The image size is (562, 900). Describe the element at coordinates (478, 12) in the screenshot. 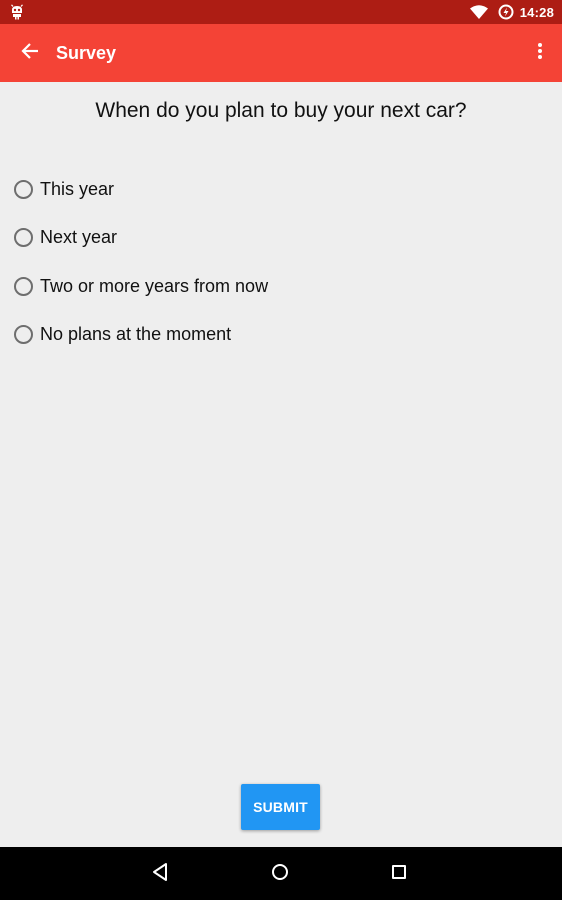

I see `wifi-icon` at that location.